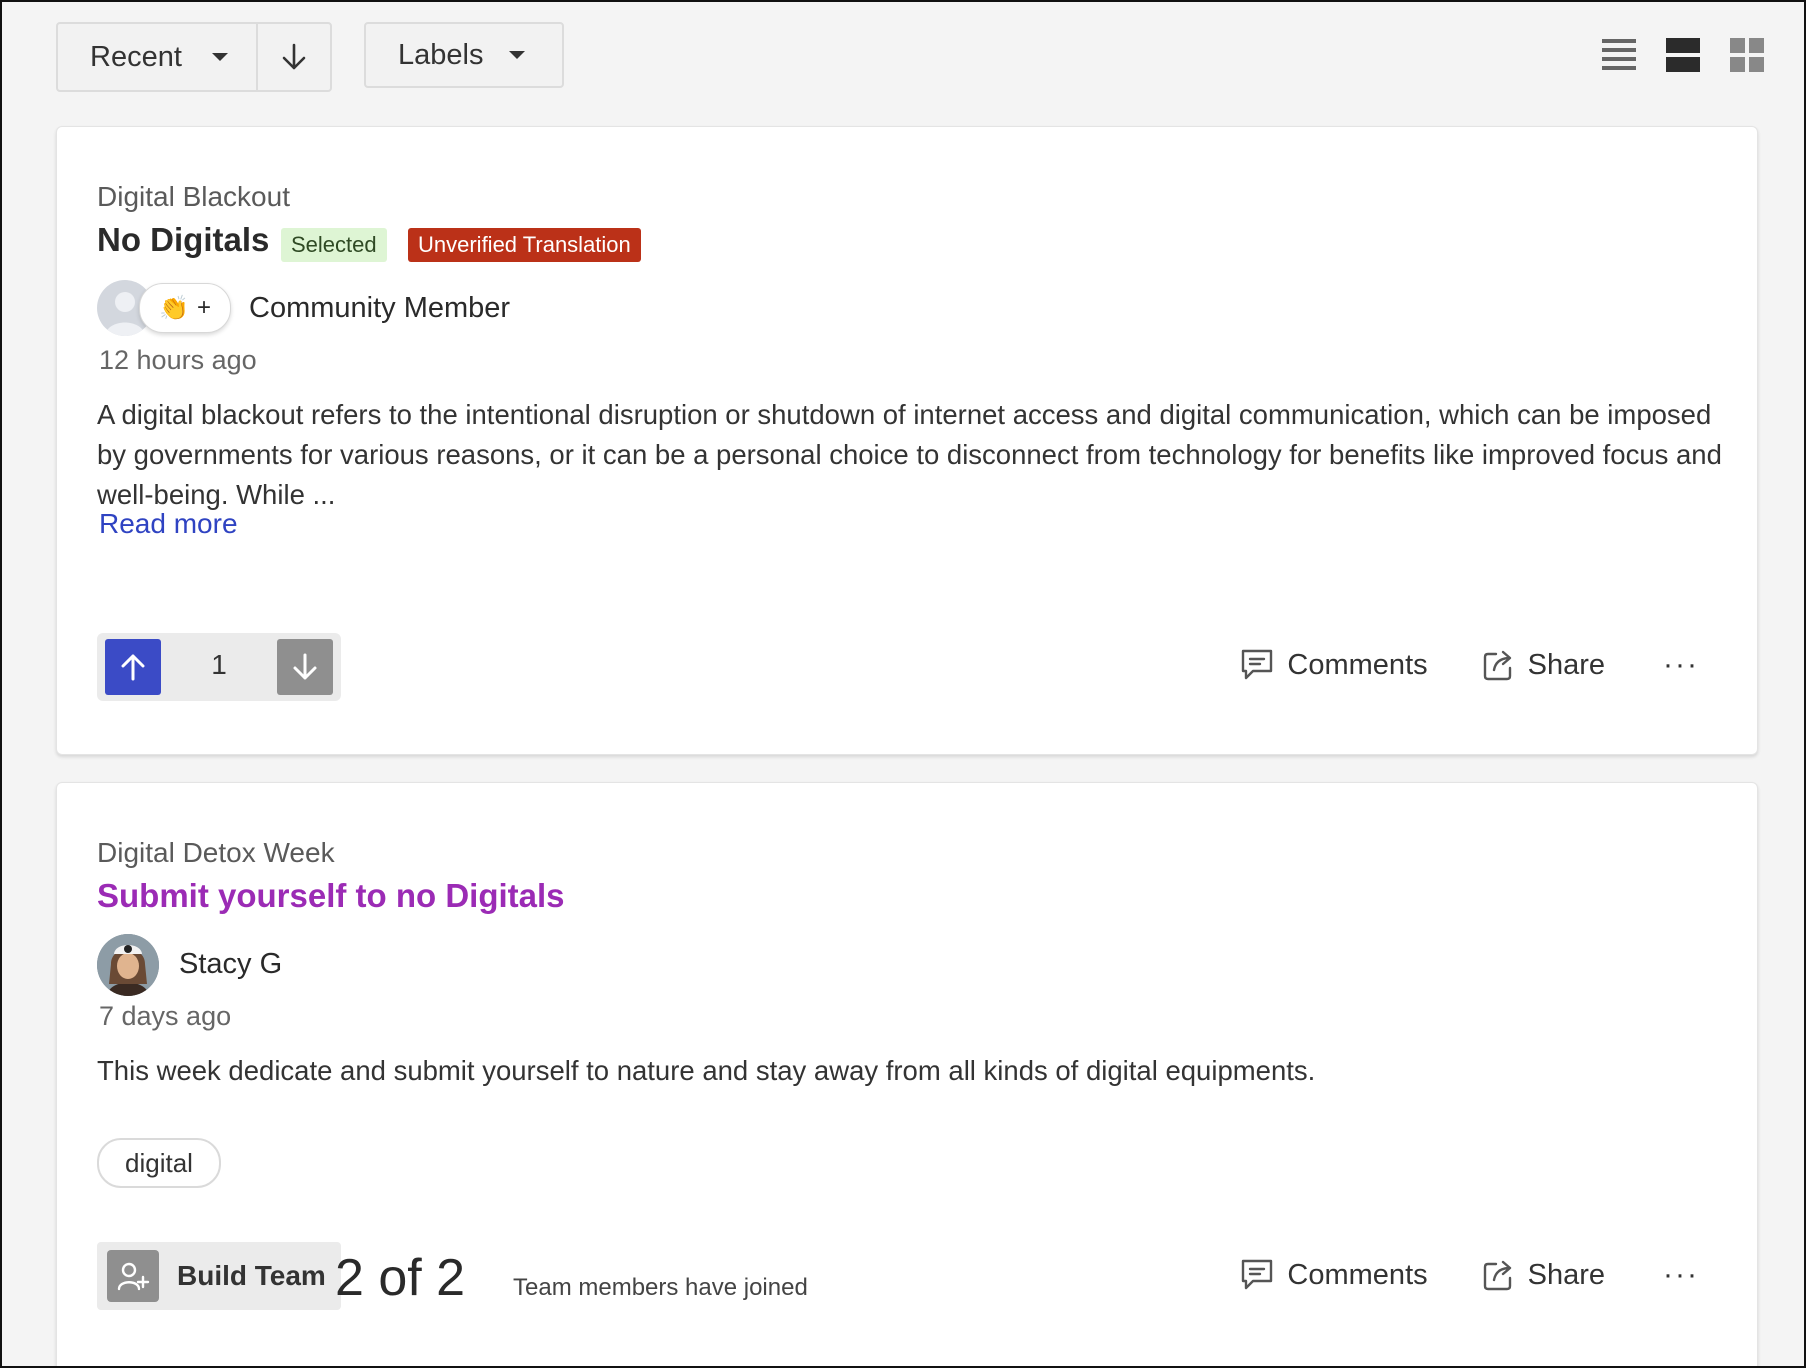 This screenshot has height=1368, width=1806. Describe the element at coordinates (910, 57) in the screenshot. I see `feed-toolbar: Recent Labels` at that location.